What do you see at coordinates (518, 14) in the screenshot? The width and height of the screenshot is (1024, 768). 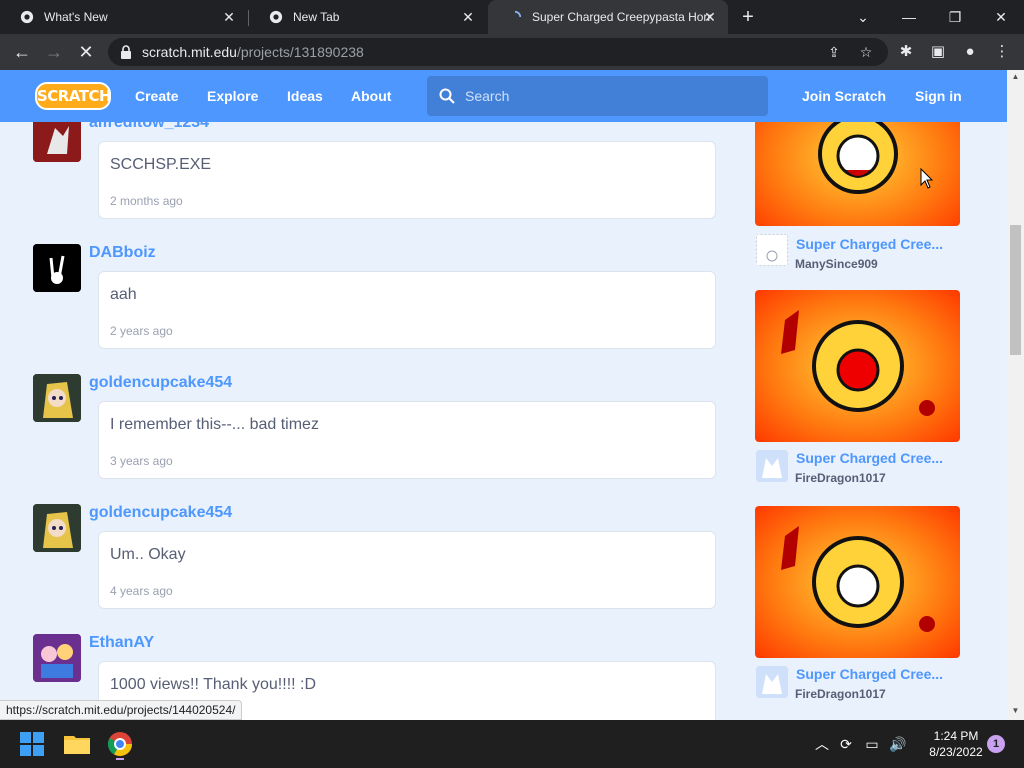 I see `loading-icon` at bounding box center [518, 14].